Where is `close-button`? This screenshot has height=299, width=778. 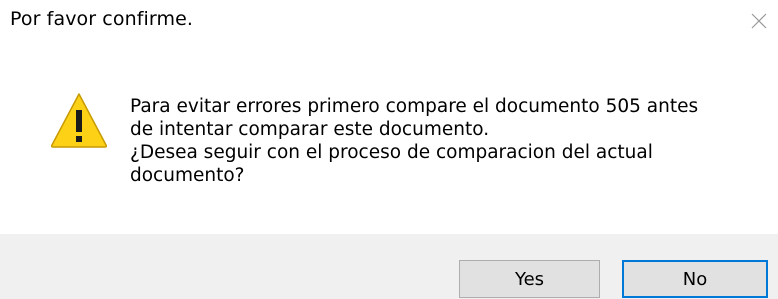 close-button is located at coordinates (759, 21).